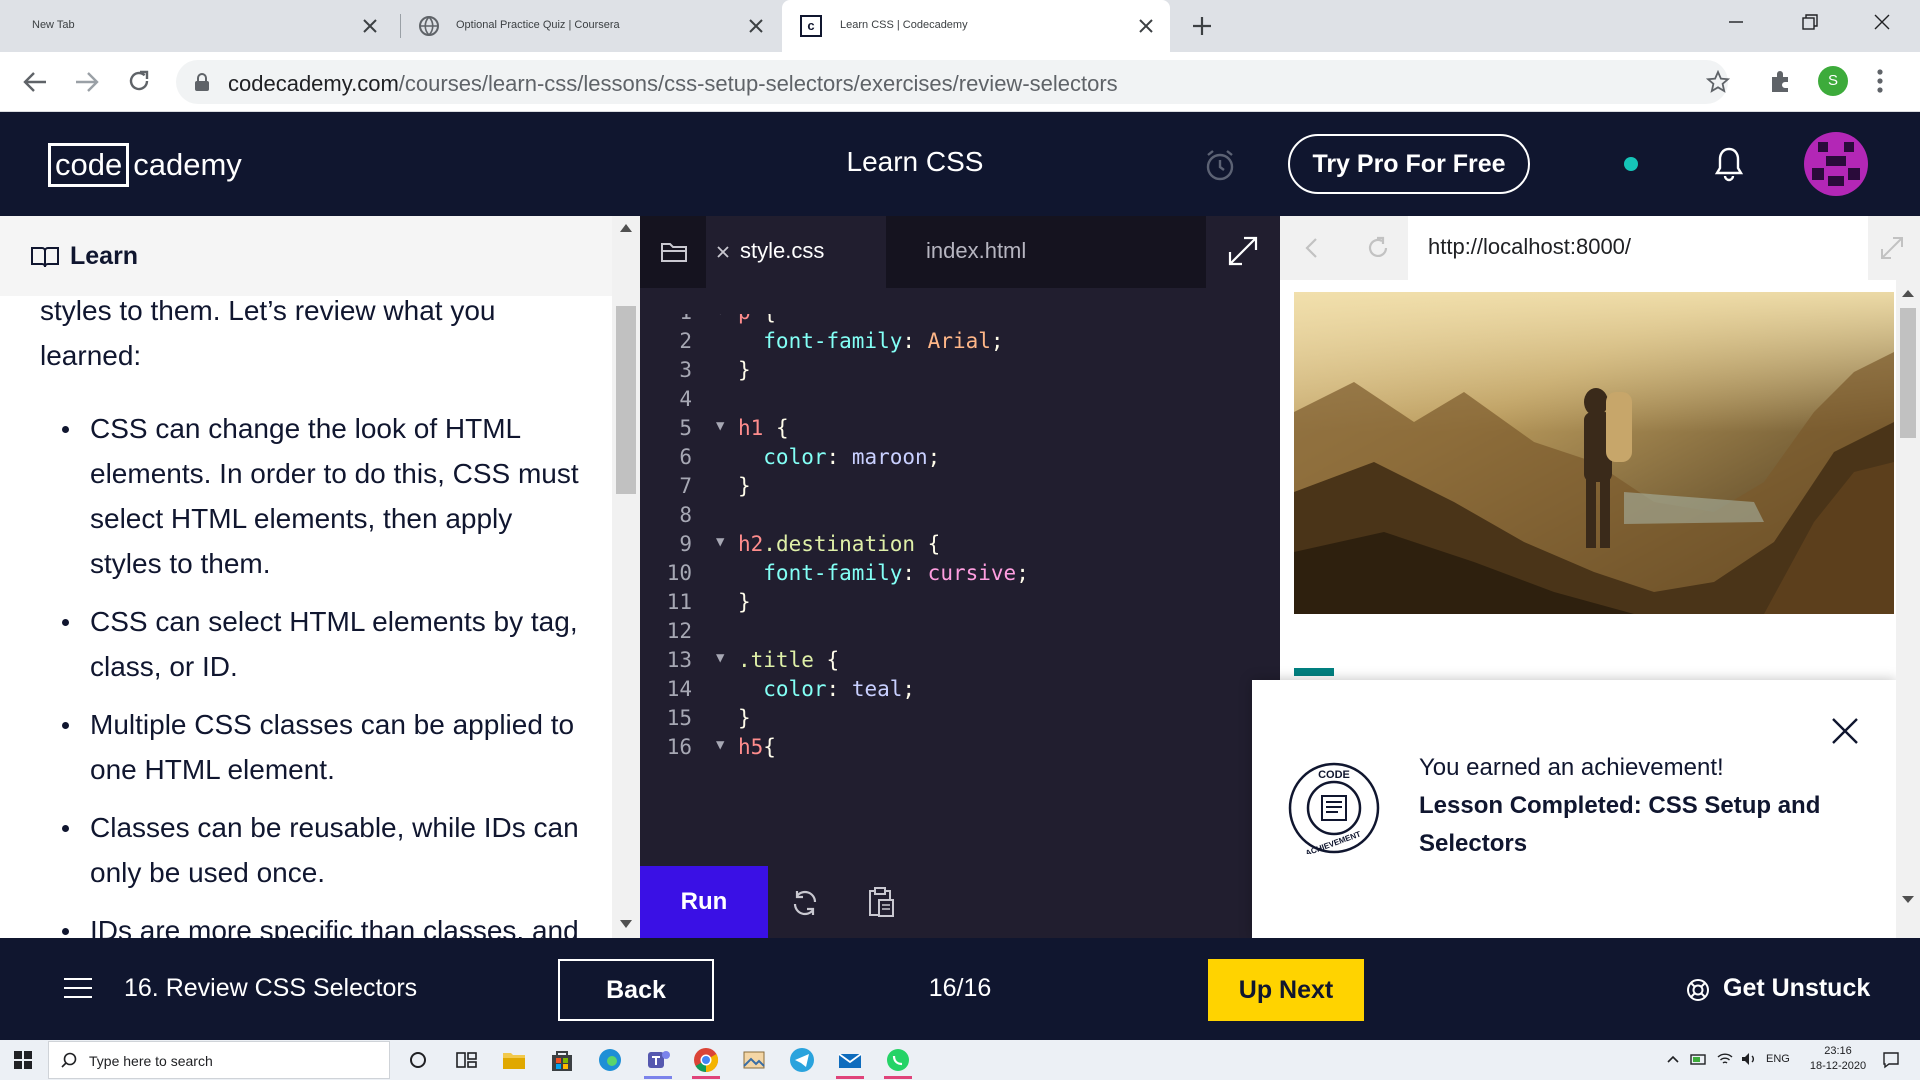  What do you see at coordinates (685, 341) in the screenshot?
I see `line-number: 2` at bounding box center [685, 341].